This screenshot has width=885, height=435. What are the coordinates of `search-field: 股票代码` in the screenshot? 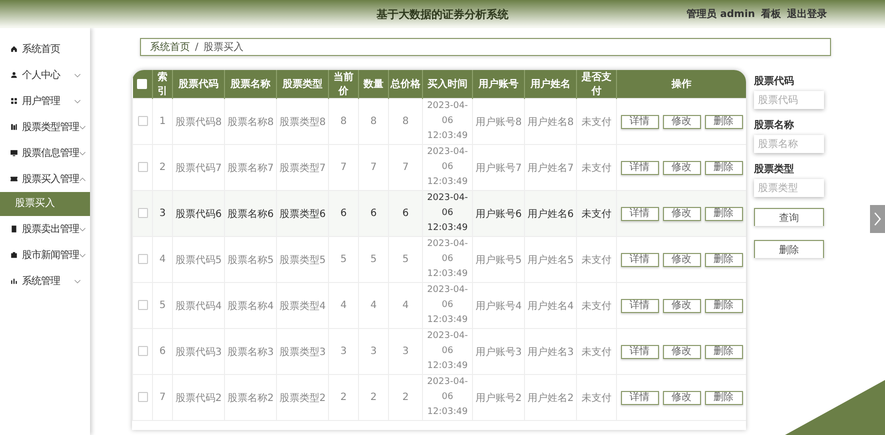 It's located at (789, 100).